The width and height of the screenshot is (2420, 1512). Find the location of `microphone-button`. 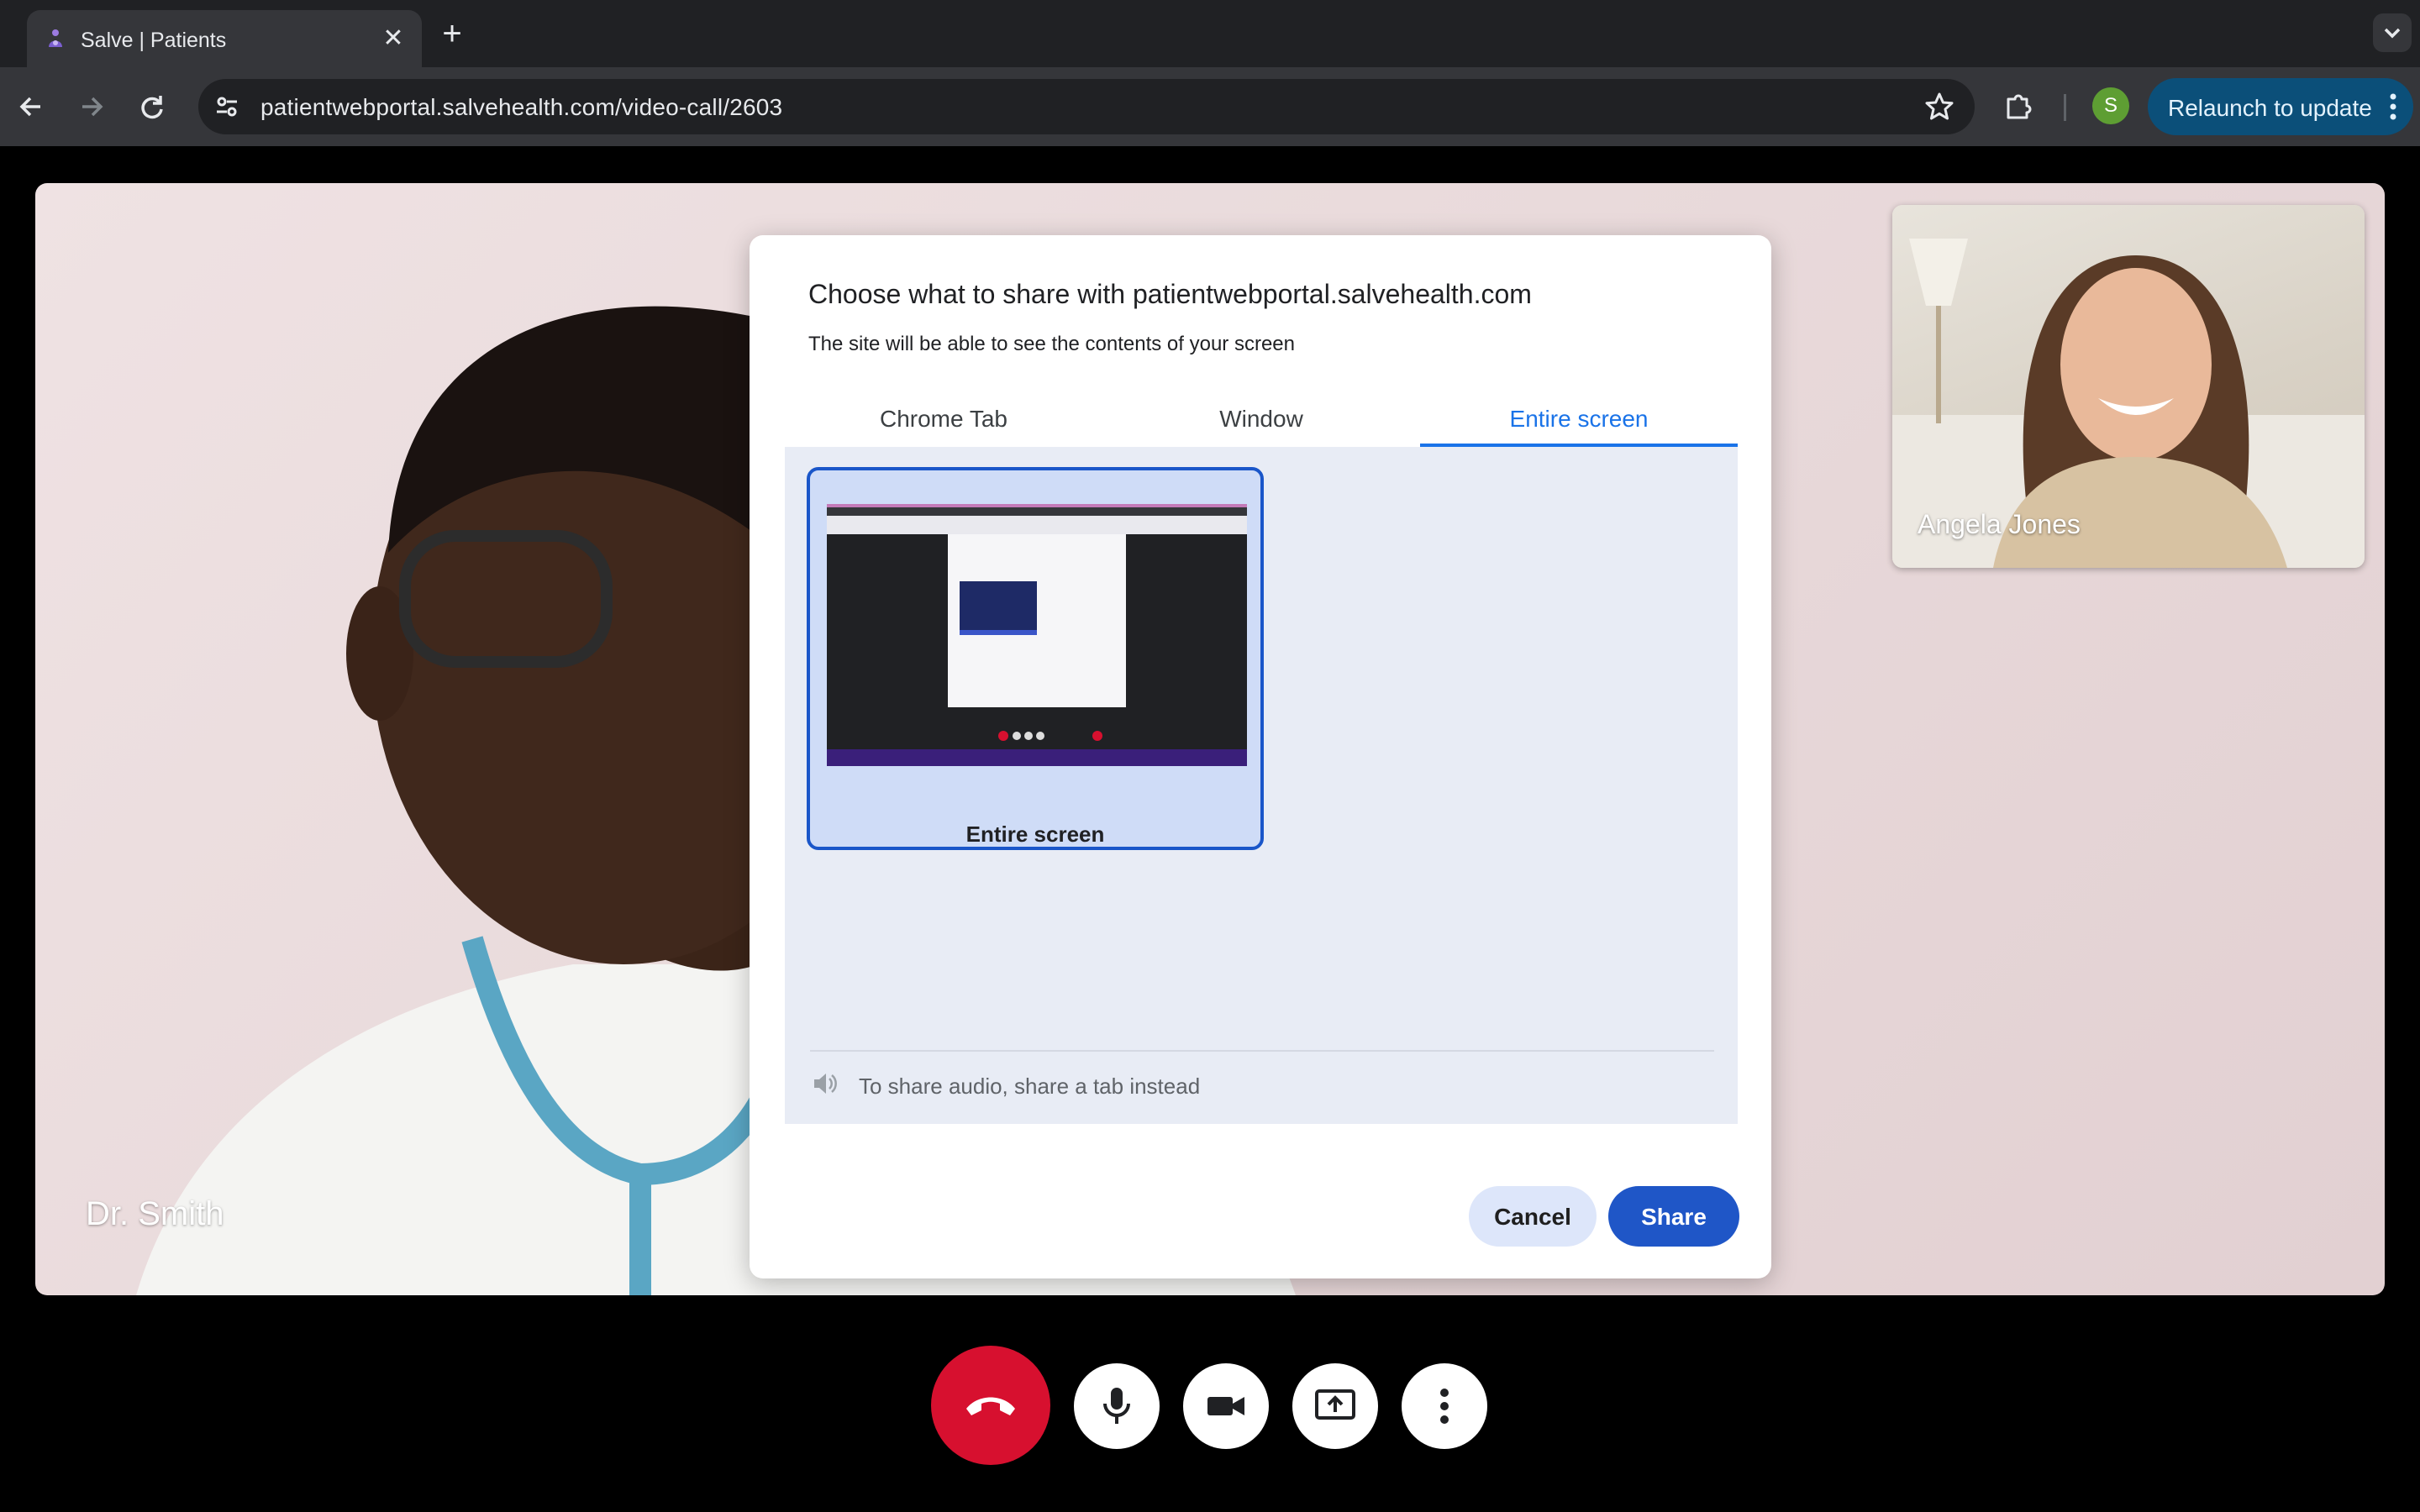

microphone-button is located at coordinates (1117, 1406).